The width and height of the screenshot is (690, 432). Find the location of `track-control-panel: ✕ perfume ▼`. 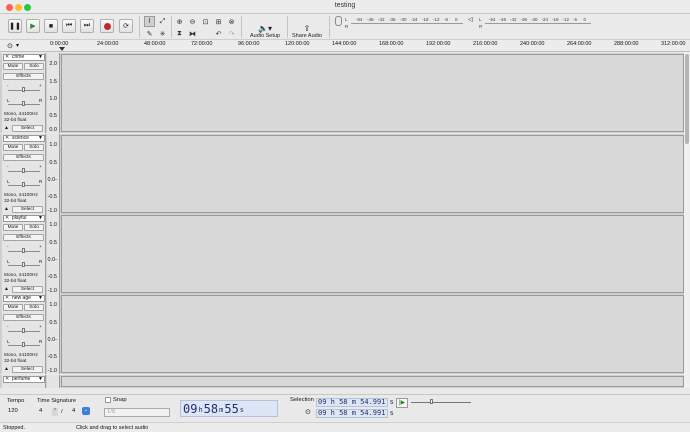

track-control-panel: ✕ perfume ▼ is located at coordinates (24, 381).